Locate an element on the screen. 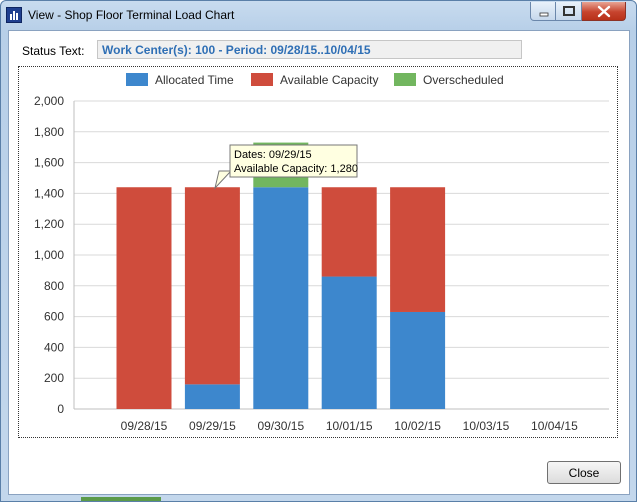  x-tick-label: 10/01/15 is located at coordinates (349, 426).